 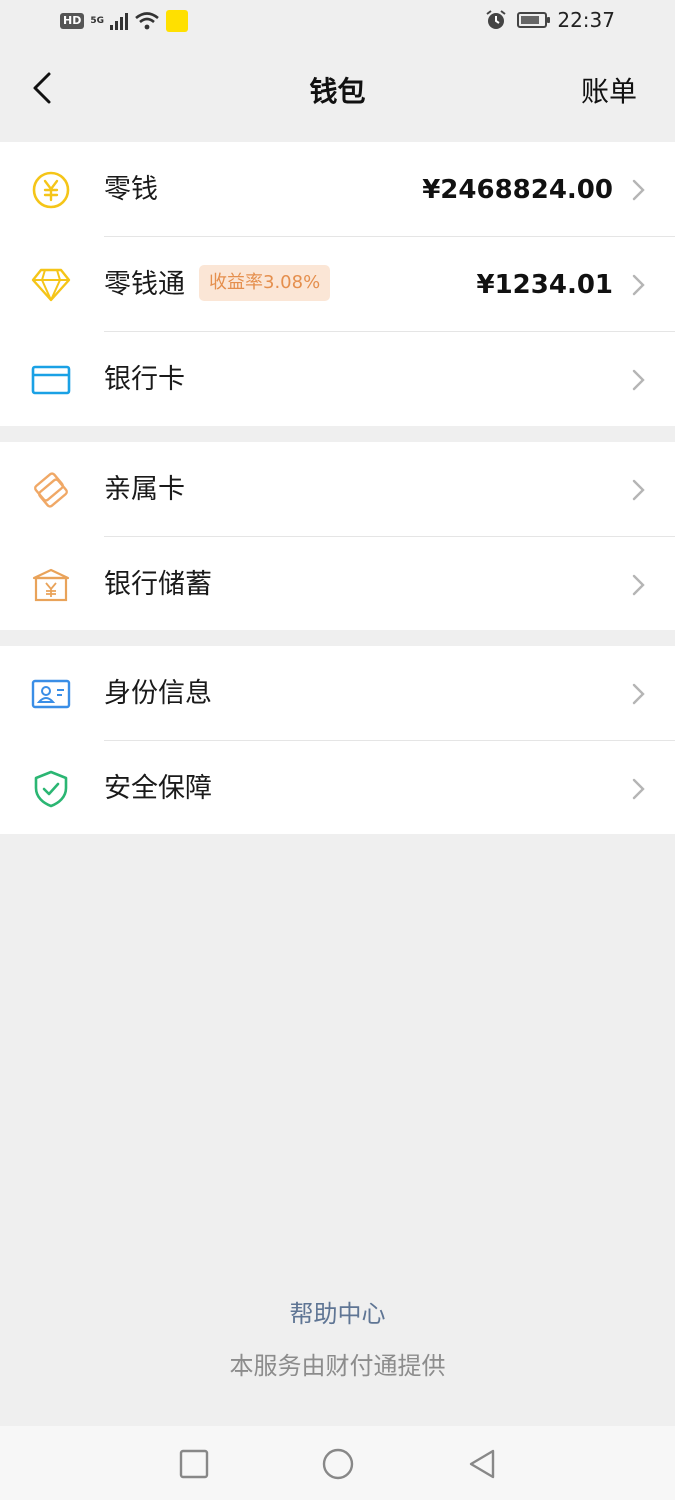 What do you see at coordinates (144, 489) in the screenshot?
I see `list-item-label: 亲属卡` at bounding box center [144, 489].